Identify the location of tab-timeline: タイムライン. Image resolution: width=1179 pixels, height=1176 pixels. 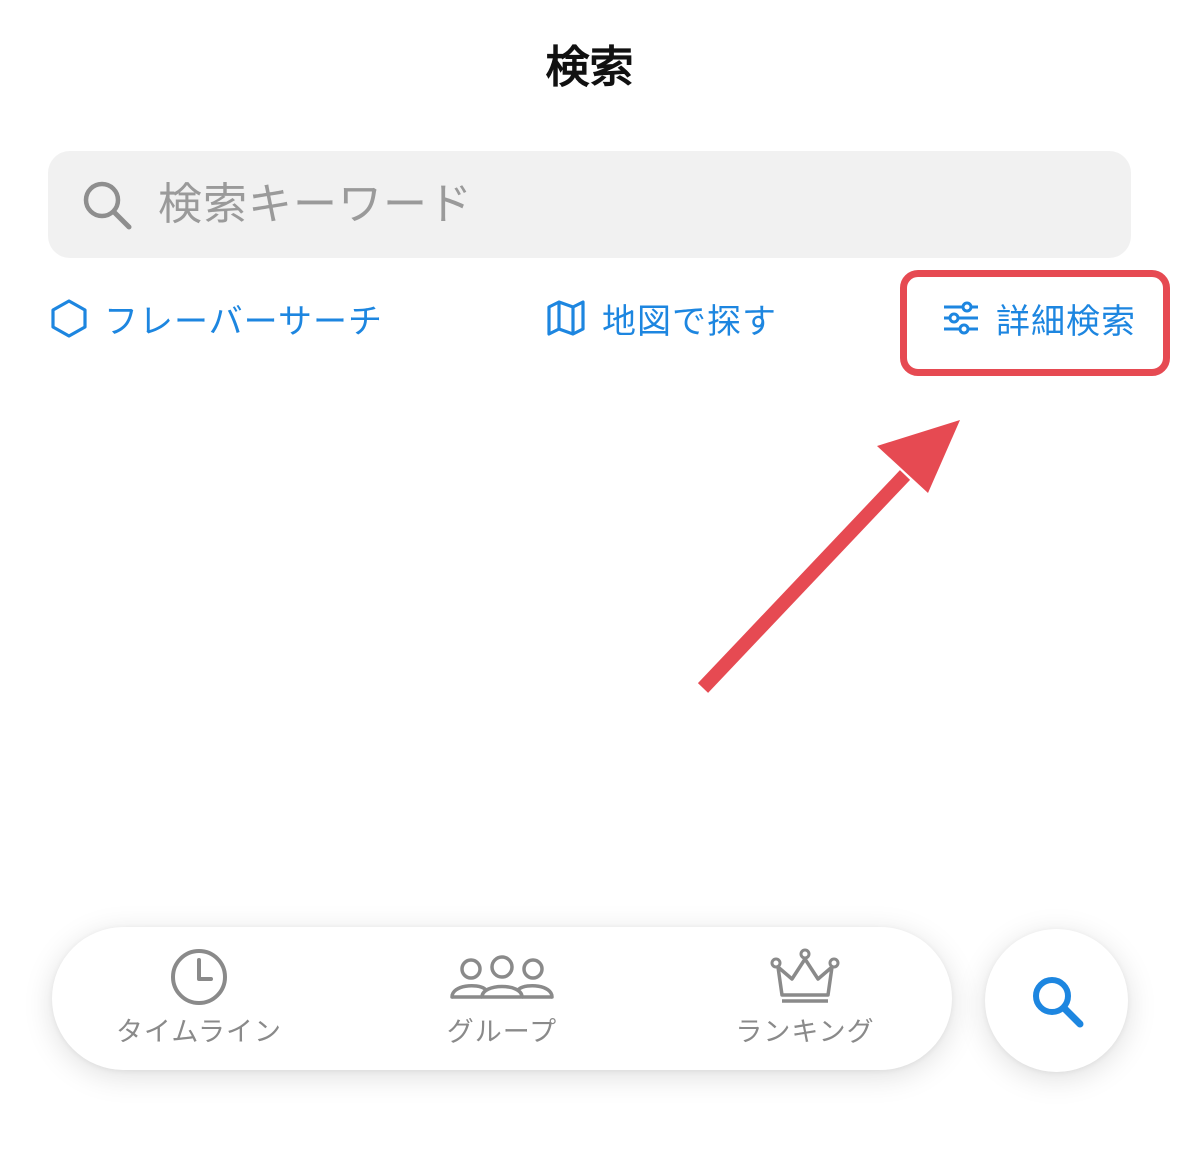
(199, 998).